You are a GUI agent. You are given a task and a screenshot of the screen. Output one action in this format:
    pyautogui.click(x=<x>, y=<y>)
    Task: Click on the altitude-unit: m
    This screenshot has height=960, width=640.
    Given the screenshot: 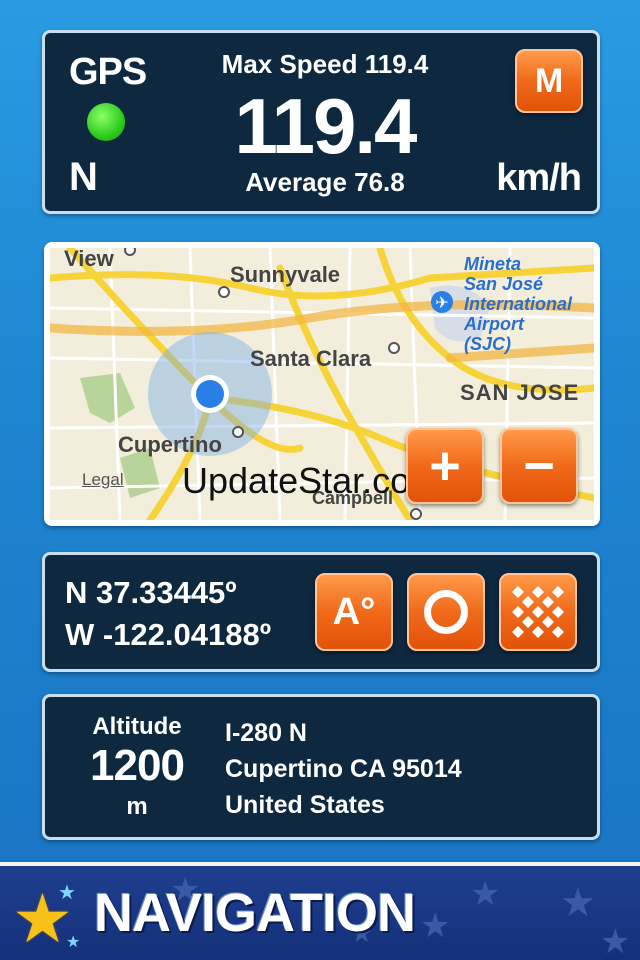 What is the action you would take?
    pyautogui.click(x=137, y=806)
    